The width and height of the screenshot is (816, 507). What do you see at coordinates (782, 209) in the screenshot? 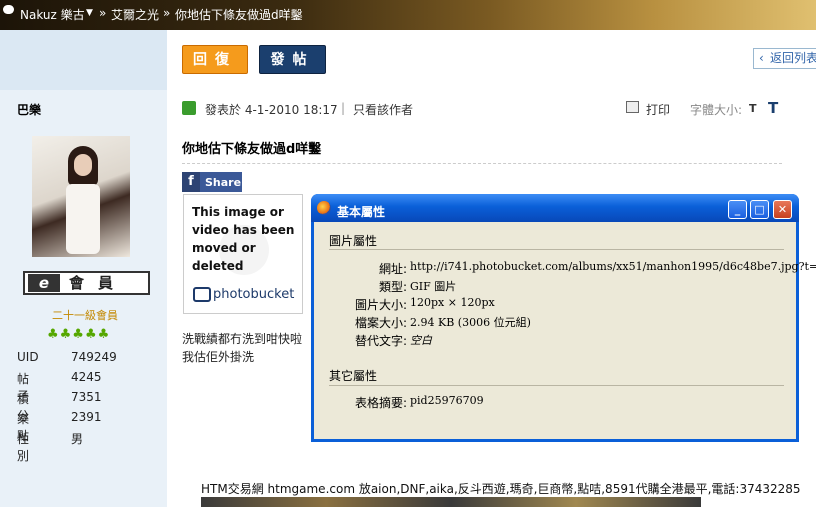
I see `close-button: ✕` at bounding box center [782, 209].